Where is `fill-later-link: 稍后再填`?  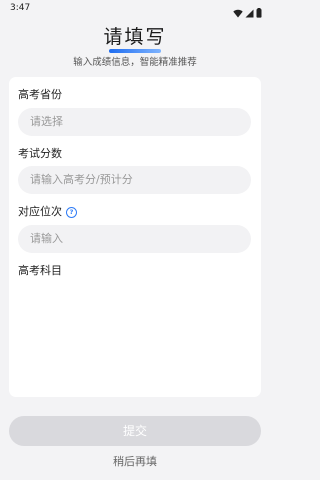
fill-later-link: 稍后再填 is located at coordinates (135, 462).